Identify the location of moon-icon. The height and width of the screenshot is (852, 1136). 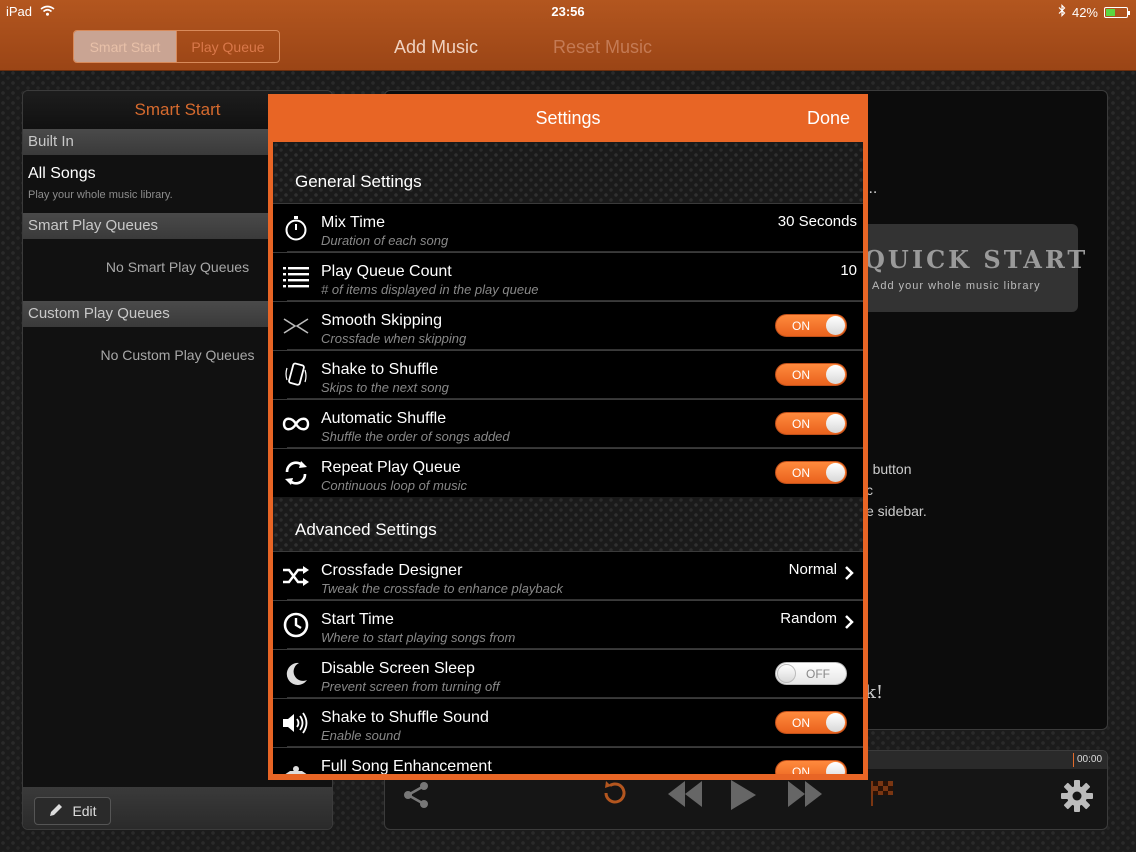
(296, 674).